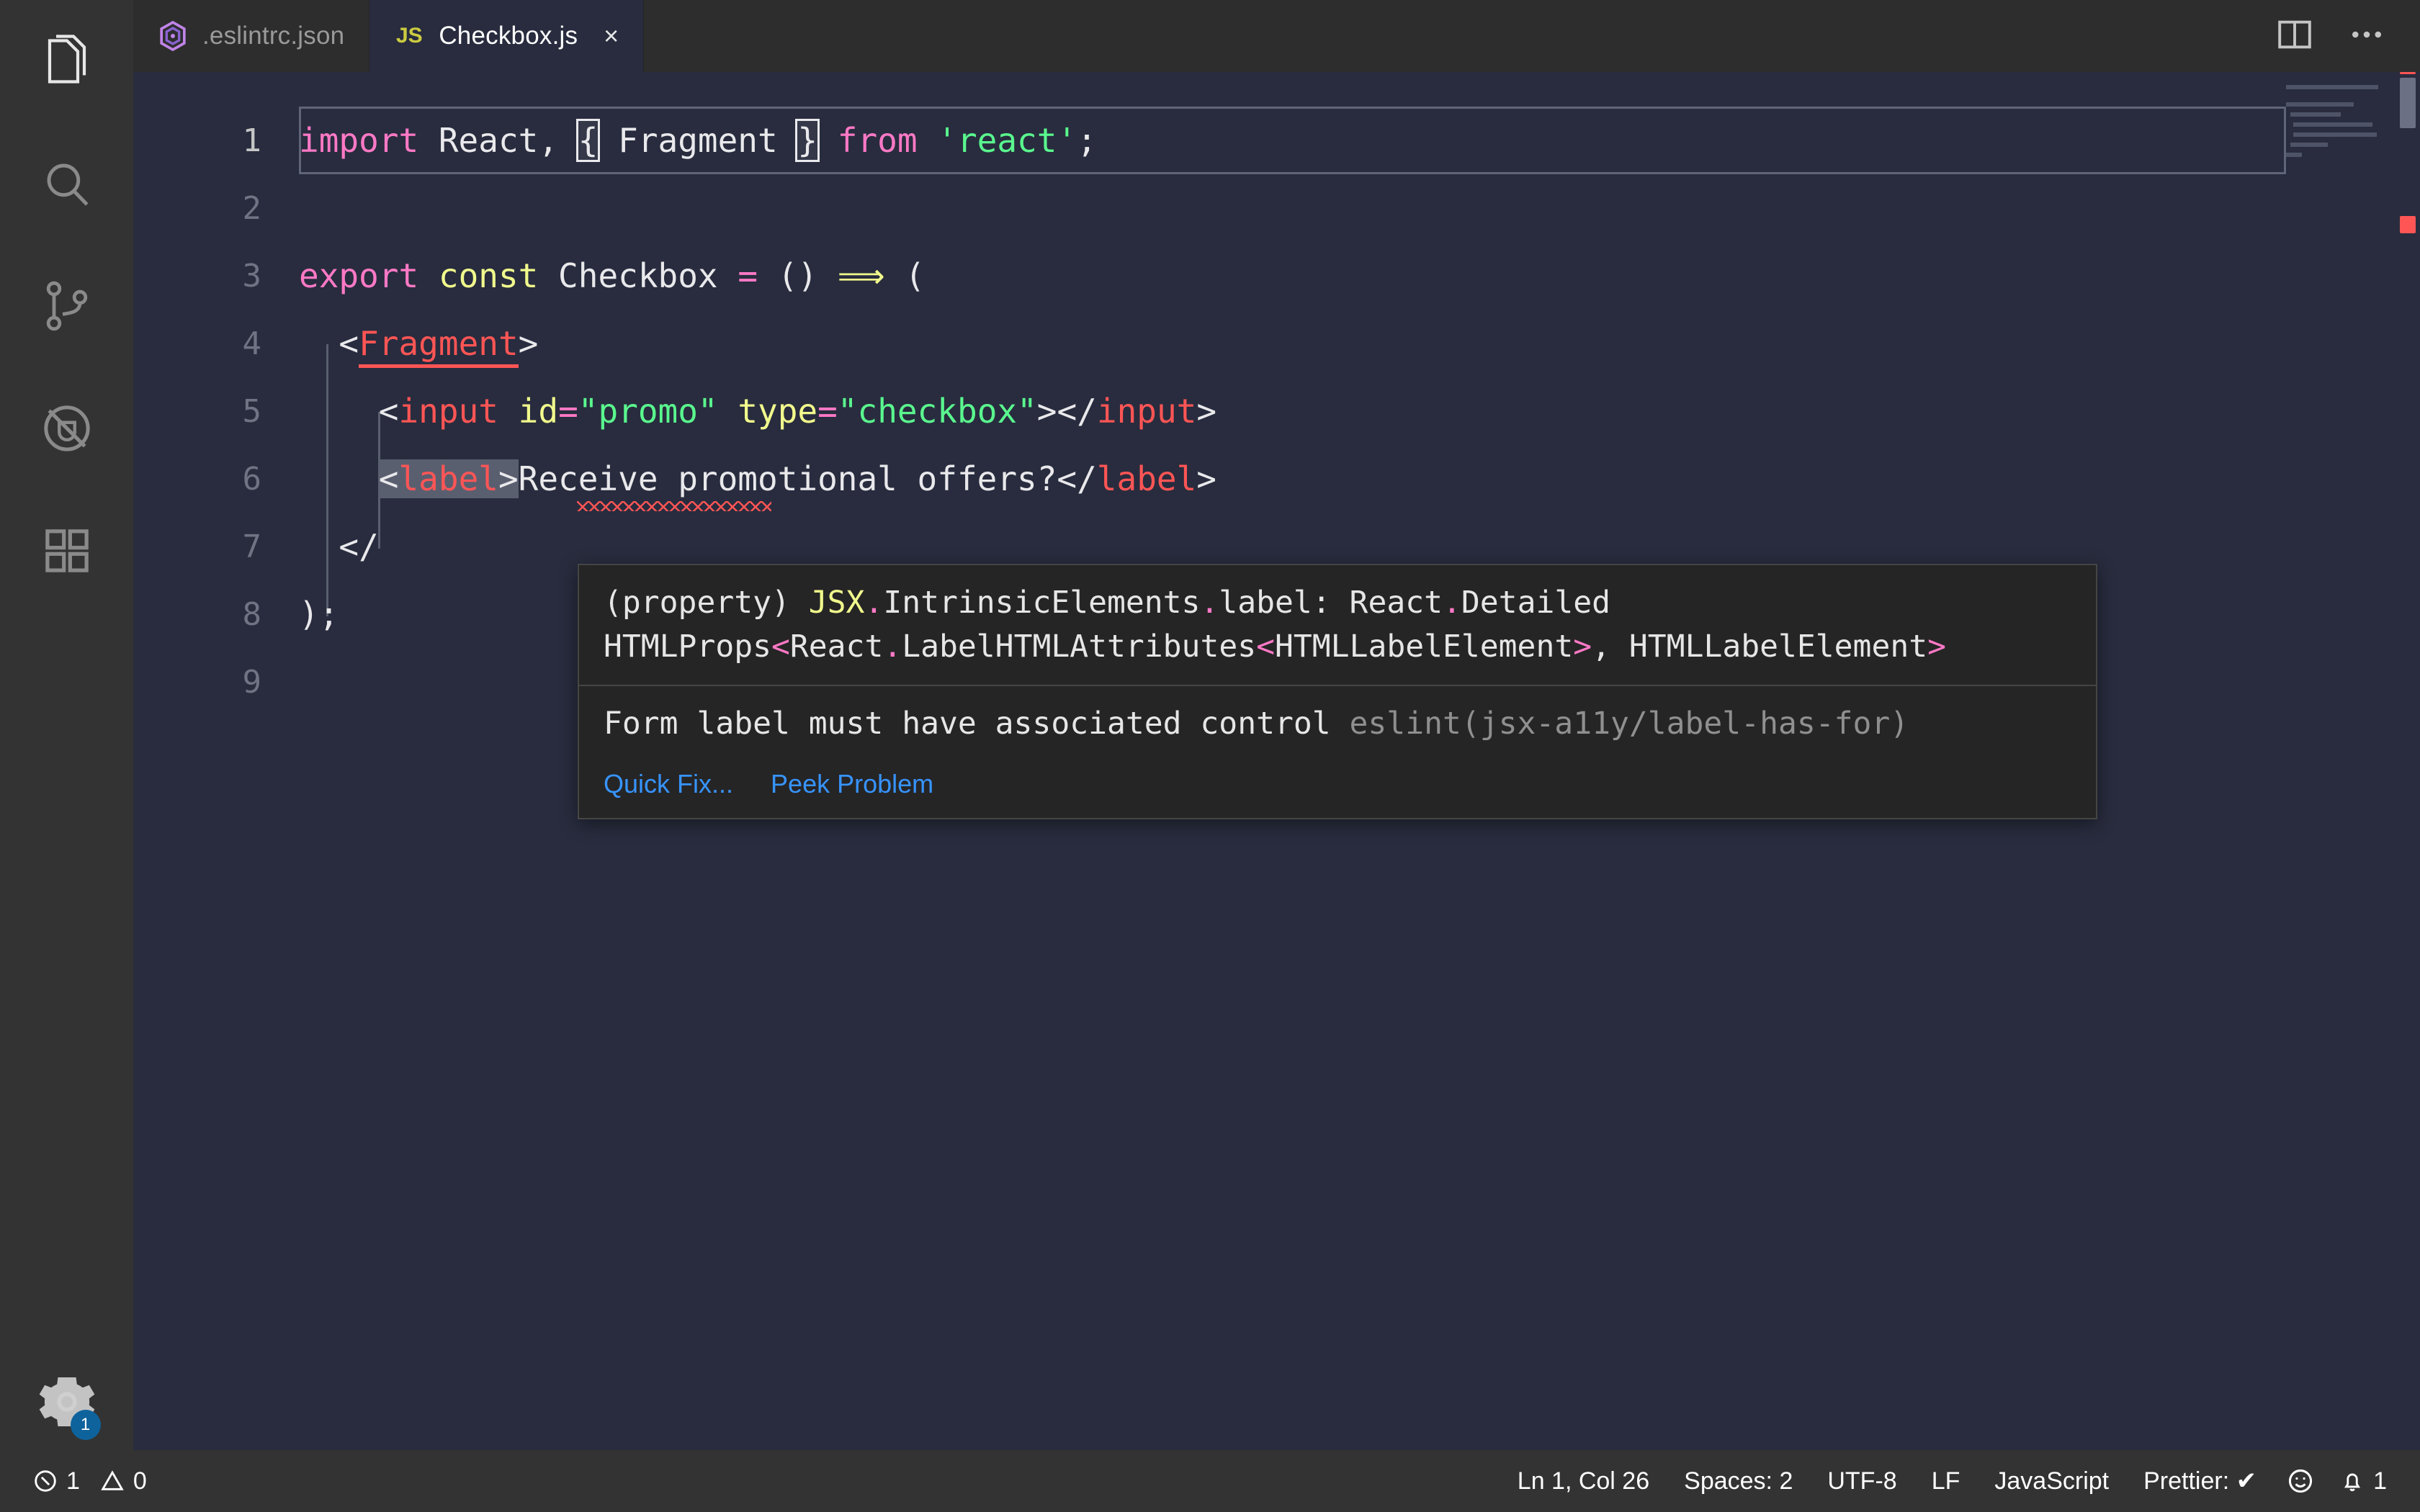 The width and height of the screenshot is (2420, 1512). What do you see at coordinates (937, 411) in the screenshot?
I see `token: "checkbox"` at bounding box center [937, 411].